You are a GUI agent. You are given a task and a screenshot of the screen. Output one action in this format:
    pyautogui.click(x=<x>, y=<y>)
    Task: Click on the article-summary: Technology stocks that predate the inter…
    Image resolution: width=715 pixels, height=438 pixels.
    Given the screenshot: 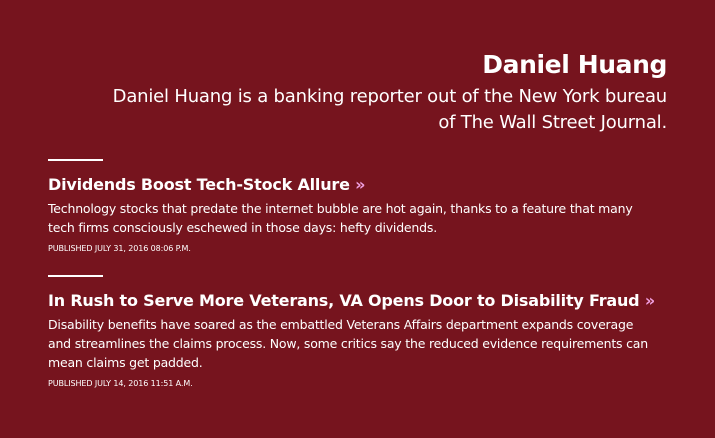 What is the action you would take?
    pyautogui.click(x=340, y=218)
    